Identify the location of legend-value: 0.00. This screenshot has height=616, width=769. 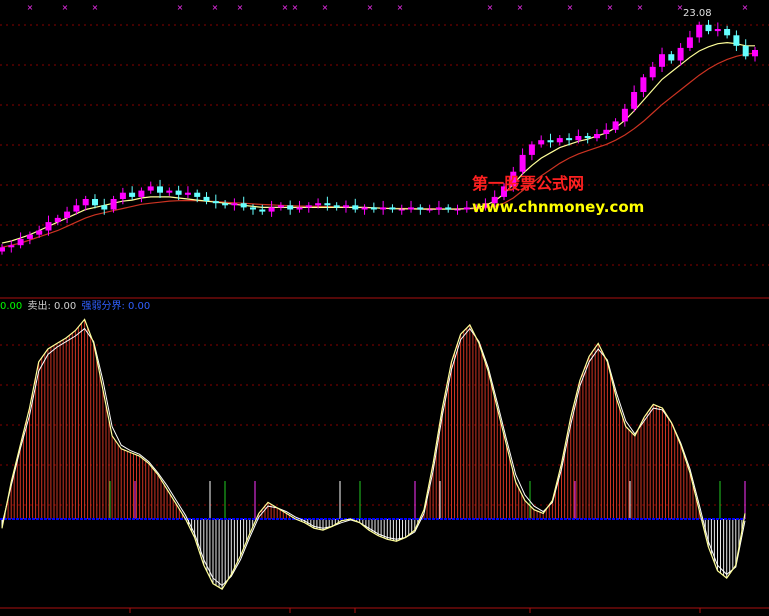
(11, 306).